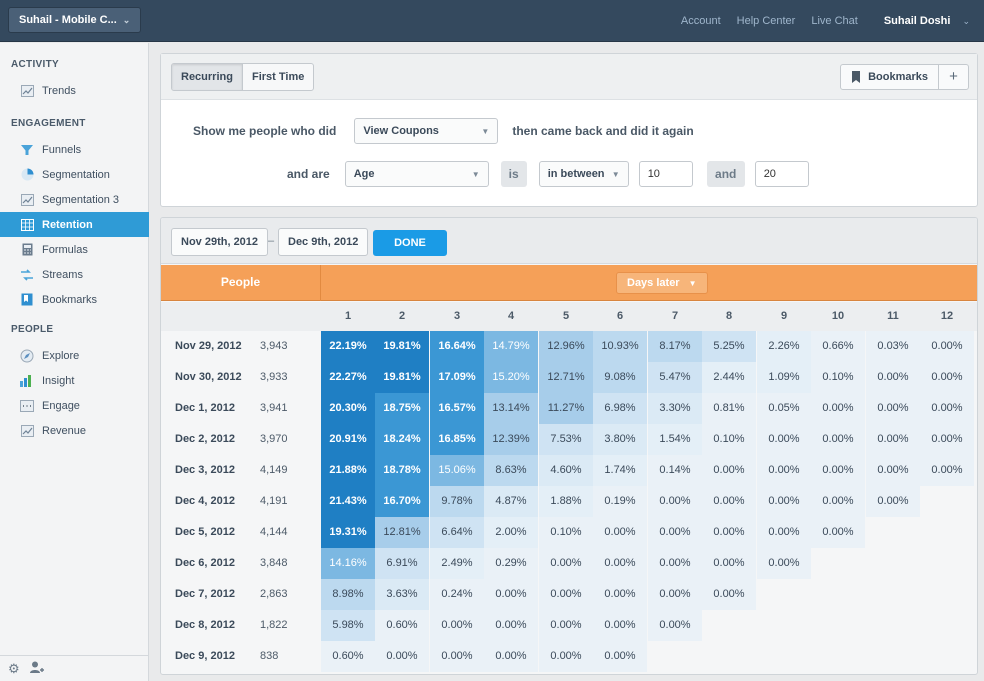  Describe the element at coordinates (675, 439) in the screenshot. I see `retention-cell: 1.54%` at that location.